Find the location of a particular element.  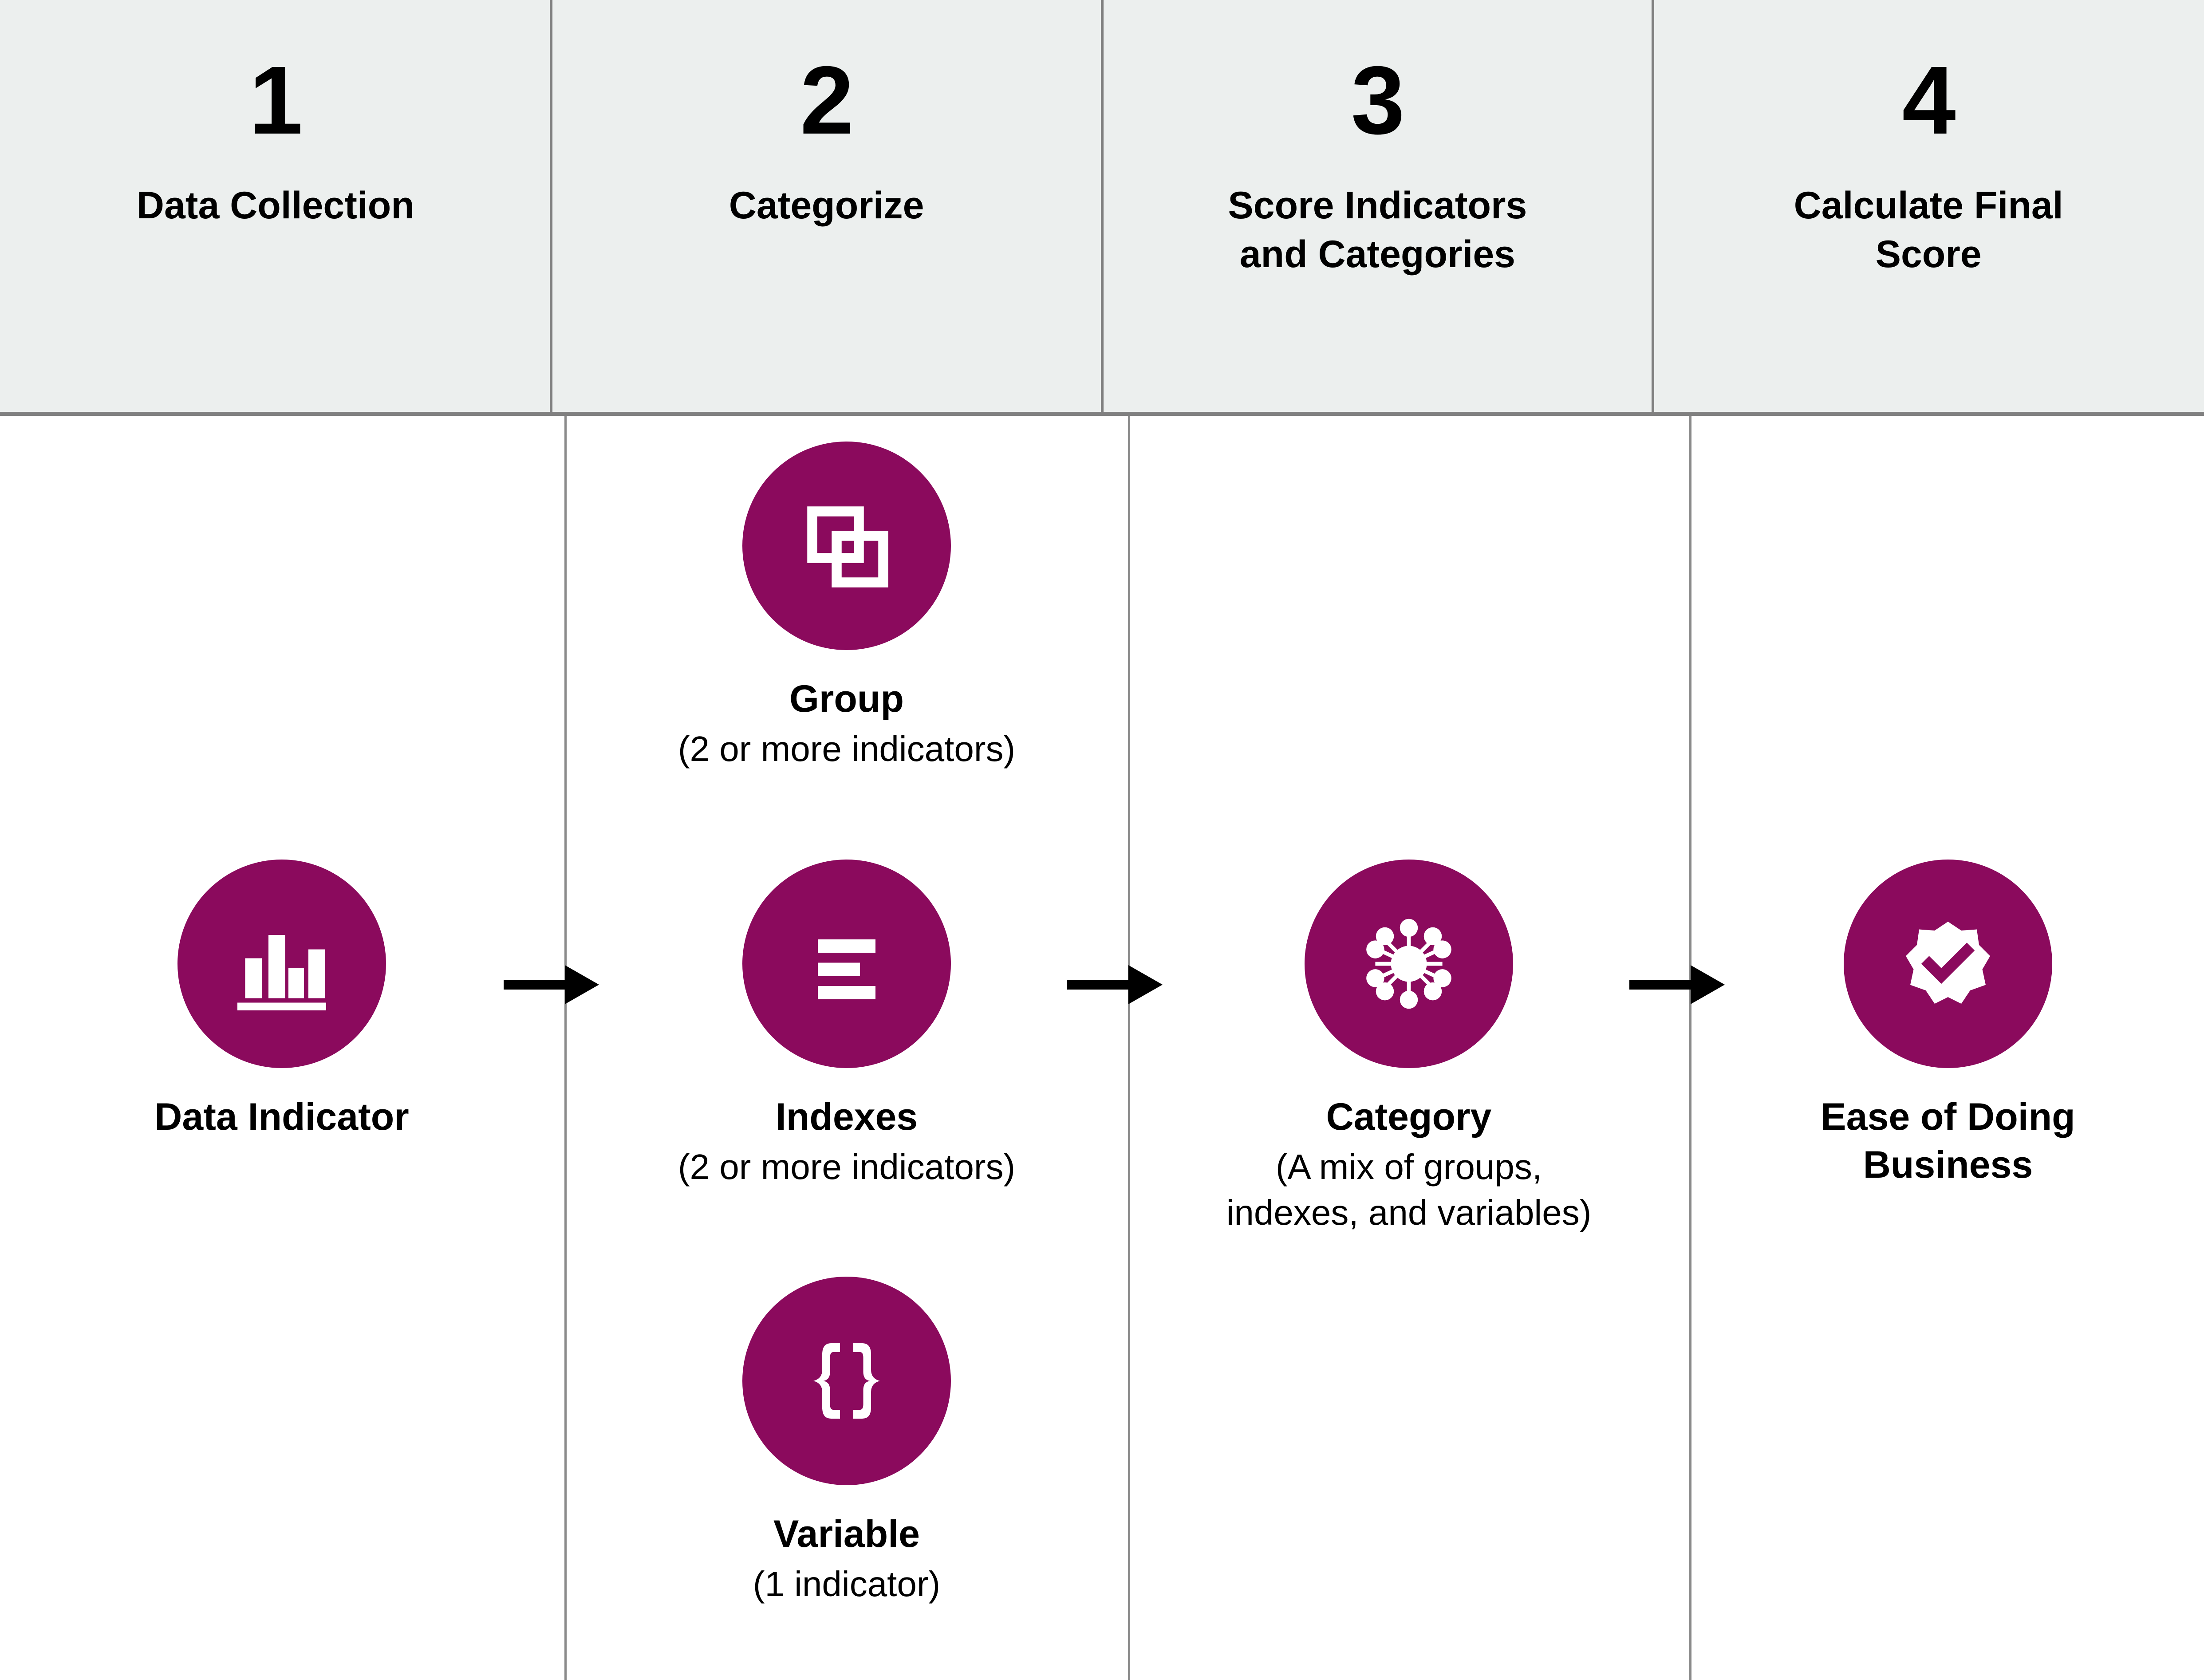

bar-chart-icon is located at coordinates (281, 963).